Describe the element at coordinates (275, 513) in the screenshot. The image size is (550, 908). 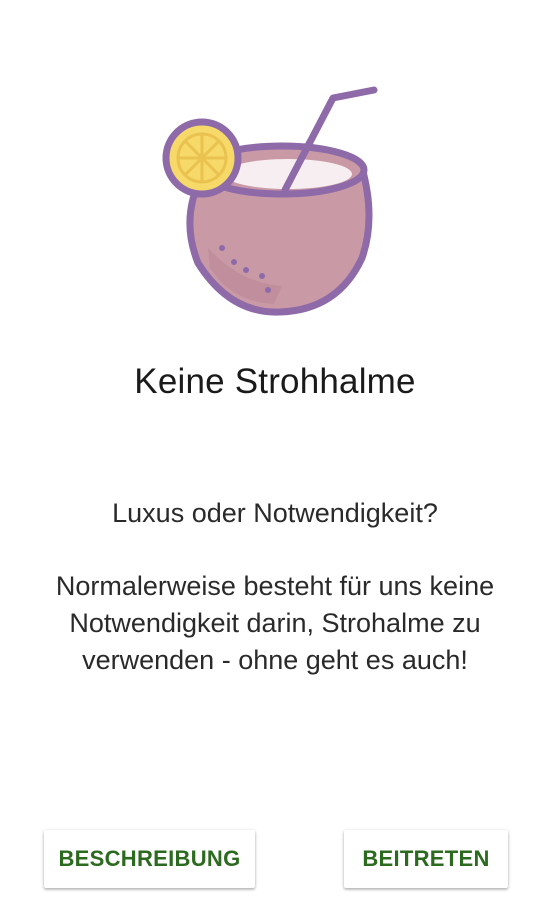
I see `subtitle: Luxus oder Notwendigkeit?` at that location.